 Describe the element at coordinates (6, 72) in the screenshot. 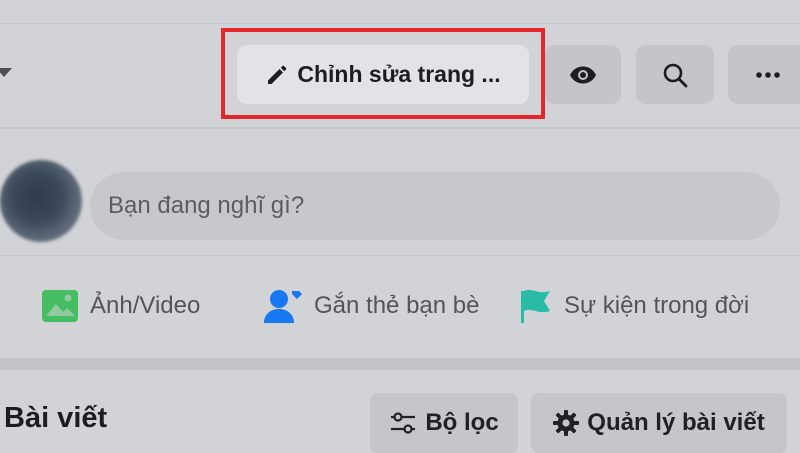

I see `dropdown-caret-icon` at that location.